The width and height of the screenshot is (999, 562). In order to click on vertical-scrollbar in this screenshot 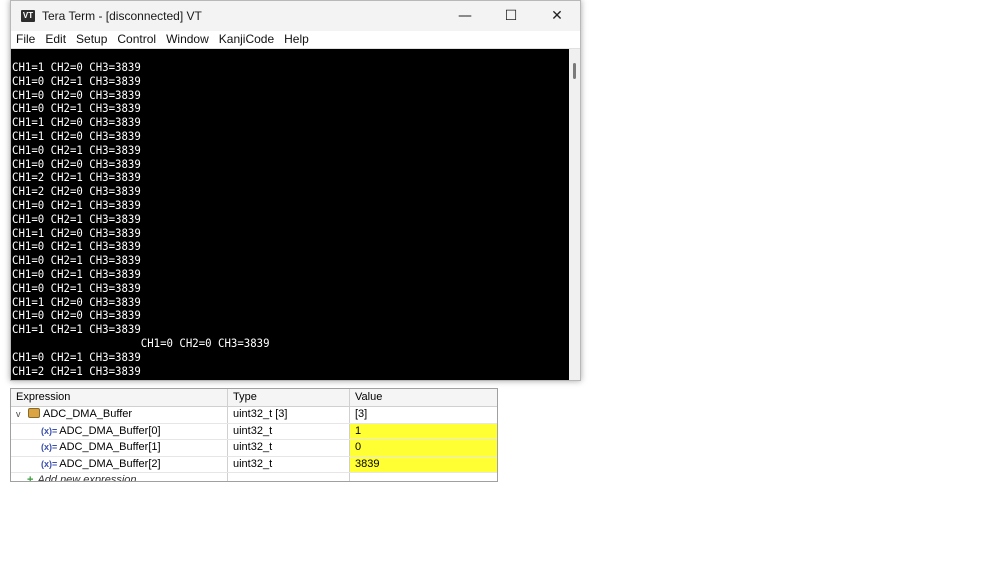, I will do `click(574, 214)`.